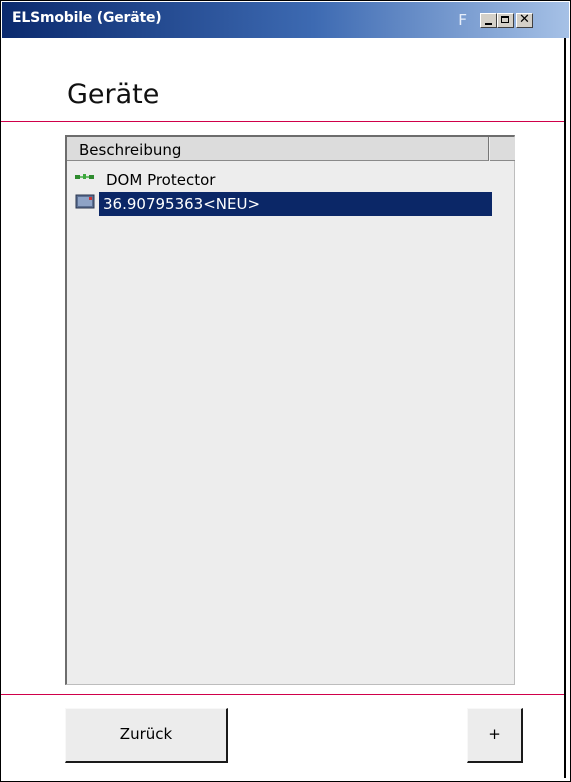 The width and height of the screenshot is (571, 782). I want to click on maximize-icon, so click(505, 19).